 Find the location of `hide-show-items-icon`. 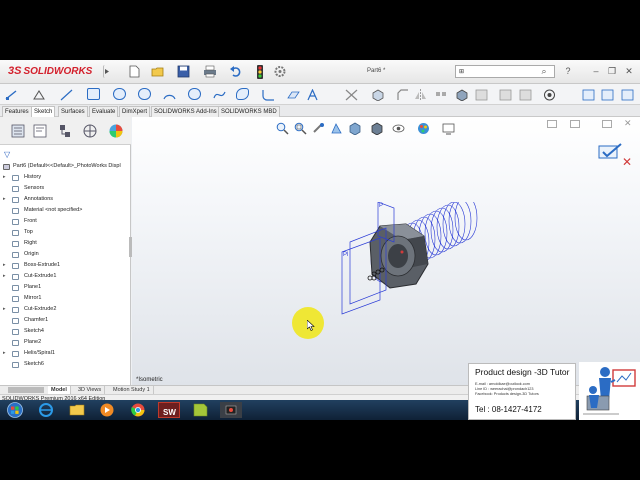

hide-show-items-icon is located at coordinates (398, 128).